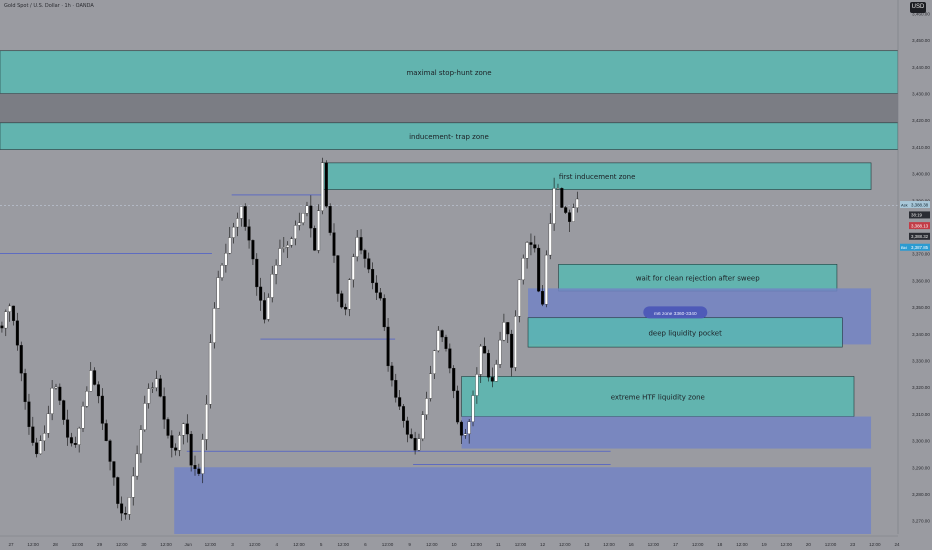 The width and height of the screenshot is (932, 550). What do you see at coordinates (658, 396) in the screenshot?
I see `zone: extreme HTF liquidity zone` at bounding box center [658, 396].